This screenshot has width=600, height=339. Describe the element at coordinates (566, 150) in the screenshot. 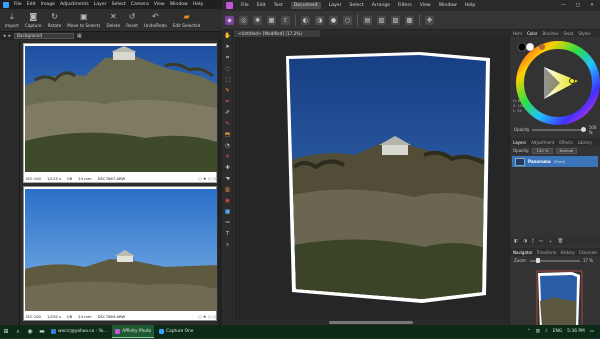

I see `blend-mode-select: Normal` at that location.